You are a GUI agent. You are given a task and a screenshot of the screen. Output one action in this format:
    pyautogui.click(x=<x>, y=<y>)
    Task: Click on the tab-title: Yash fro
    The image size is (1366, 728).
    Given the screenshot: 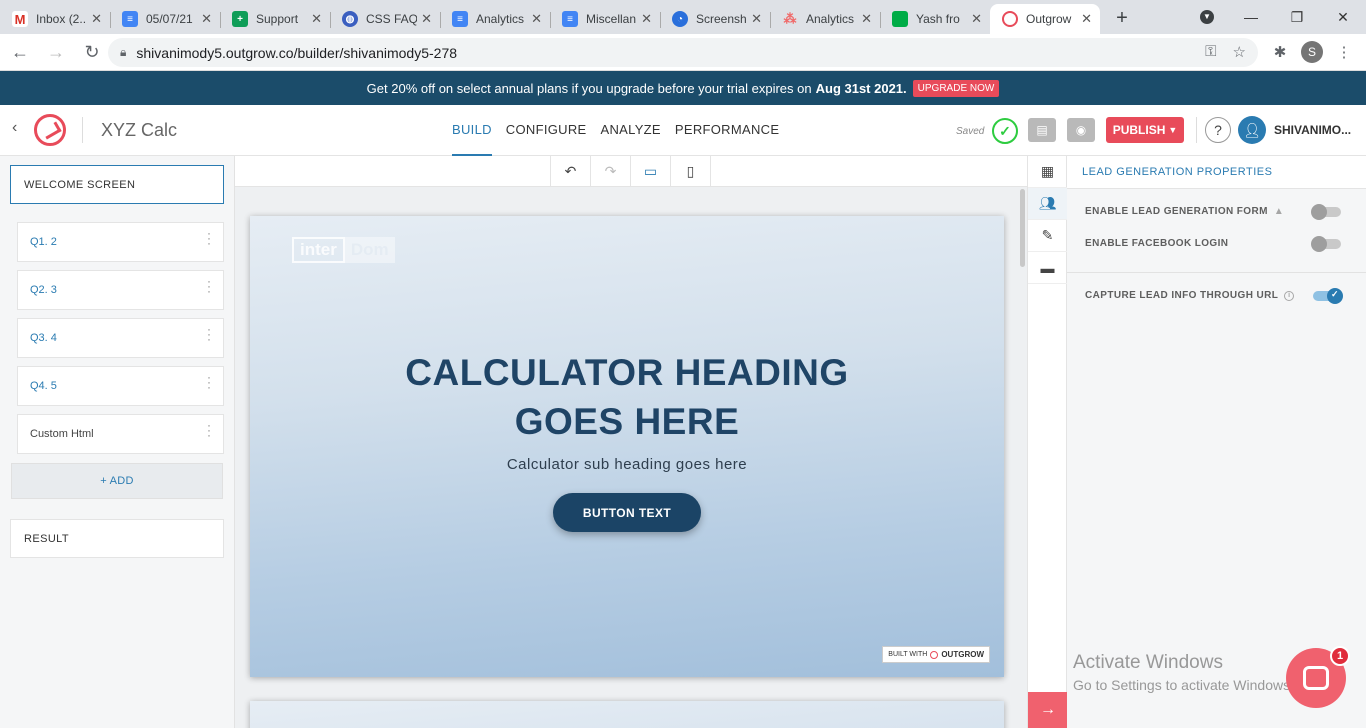 What is the action you would take?
    pyautogui.click(x=938, y=19)
    